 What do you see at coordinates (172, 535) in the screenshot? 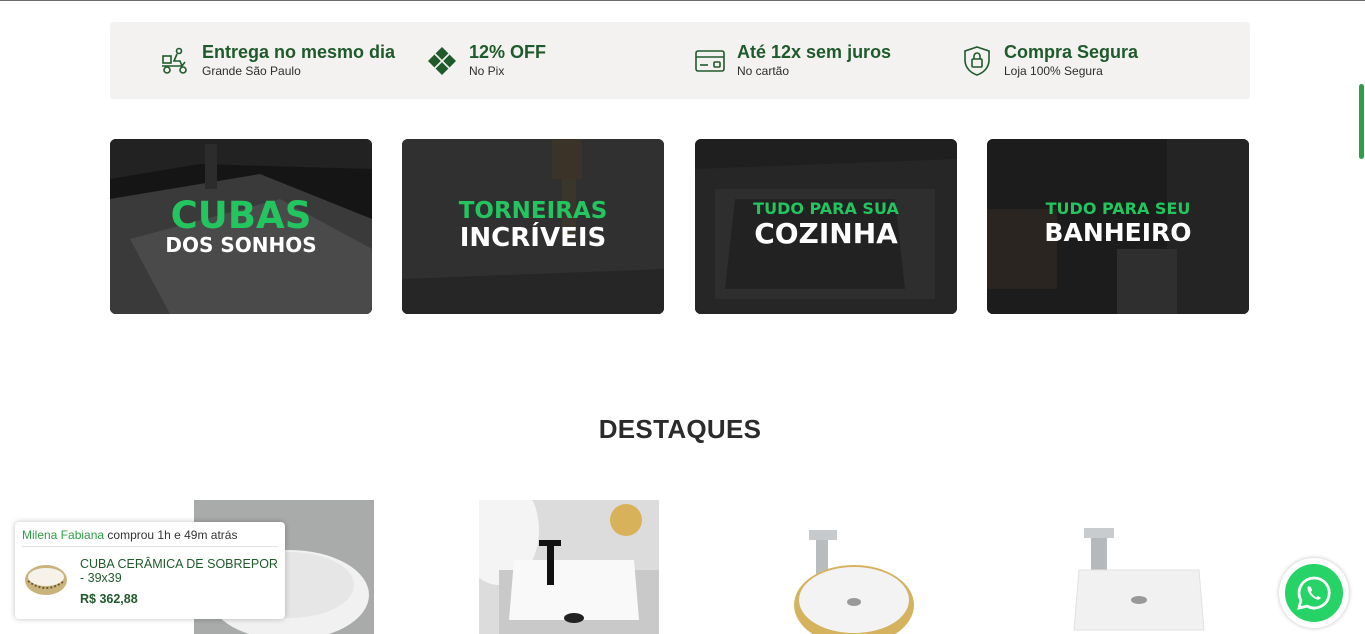
I see `purchase-time: comprou 1h e 49m atrás` at bounding box center [172, 535].